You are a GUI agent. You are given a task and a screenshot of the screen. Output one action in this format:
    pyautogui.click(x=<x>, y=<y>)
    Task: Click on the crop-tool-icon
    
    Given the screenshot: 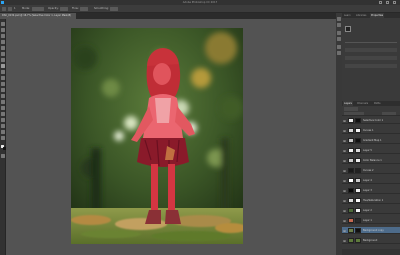 What is the action you would take?
    pyautogui.click(x=3, y=48)
    